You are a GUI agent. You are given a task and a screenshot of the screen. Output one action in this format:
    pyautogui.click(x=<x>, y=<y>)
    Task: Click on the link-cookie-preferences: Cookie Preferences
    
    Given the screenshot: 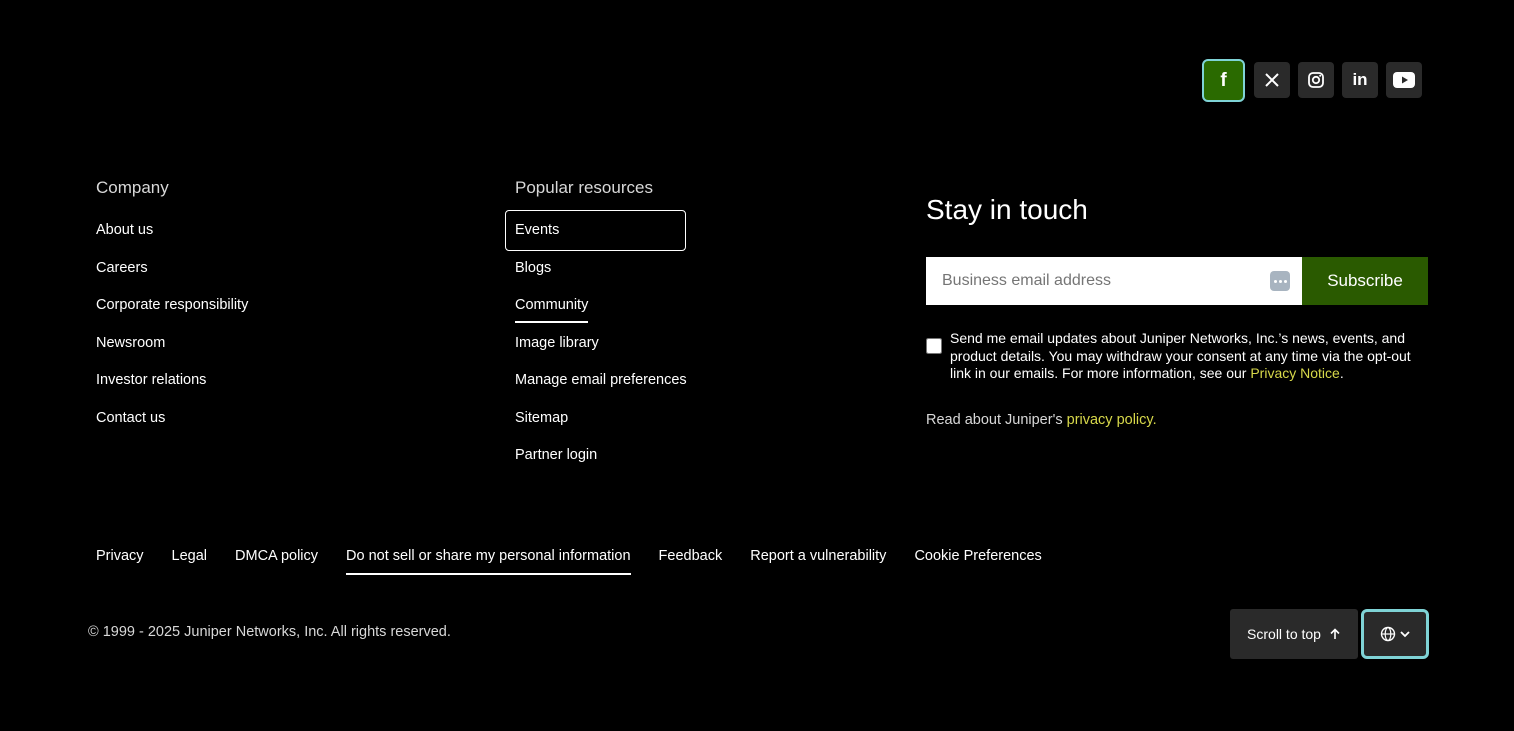 What is the action you would take?
    pyautogui.click(x=977, y=560)
    